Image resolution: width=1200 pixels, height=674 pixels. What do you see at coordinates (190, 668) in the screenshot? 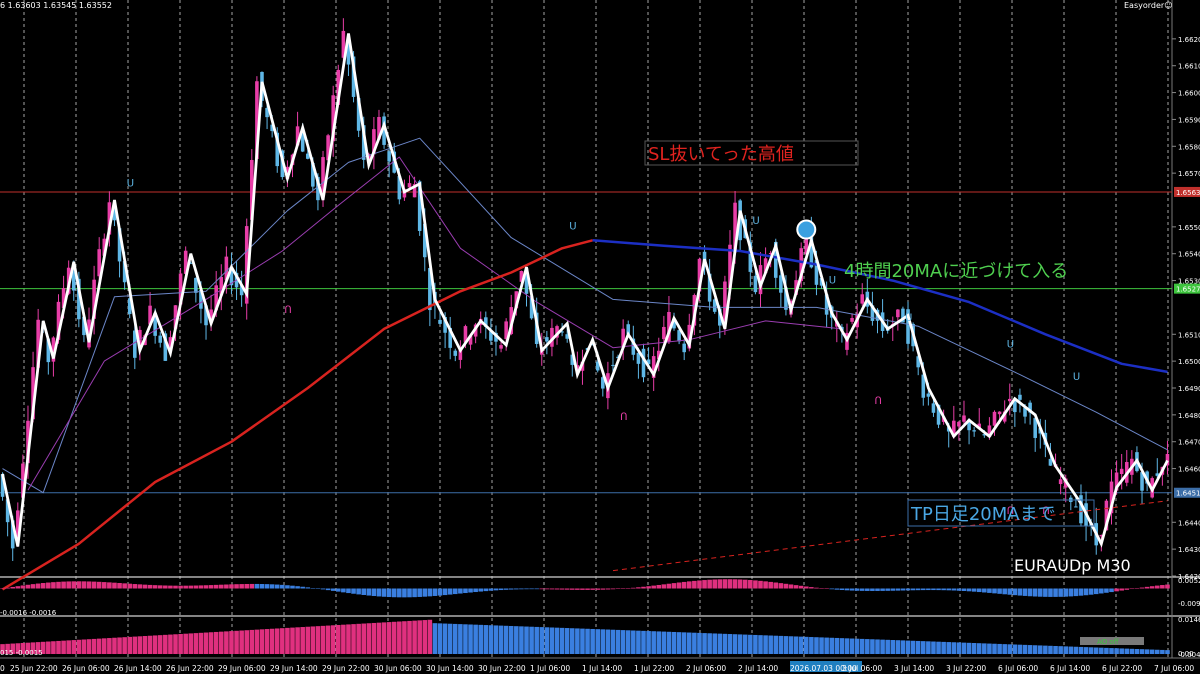
I see `x-tick-label: 26 Jun 22:00` at bounding box center [190, 668].